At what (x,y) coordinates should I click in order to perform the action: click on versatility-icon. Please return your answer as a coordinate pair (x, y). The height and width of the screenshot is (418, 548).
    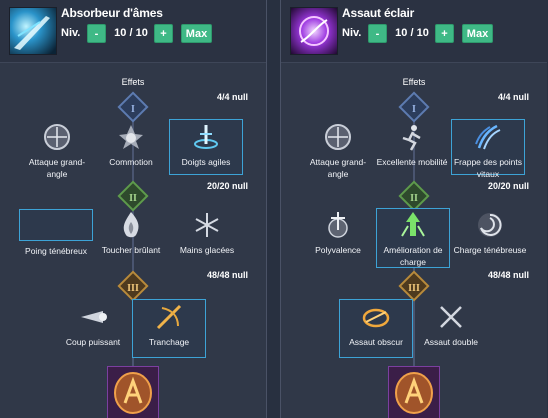
    Looking at the image, I should click on (338, 225).